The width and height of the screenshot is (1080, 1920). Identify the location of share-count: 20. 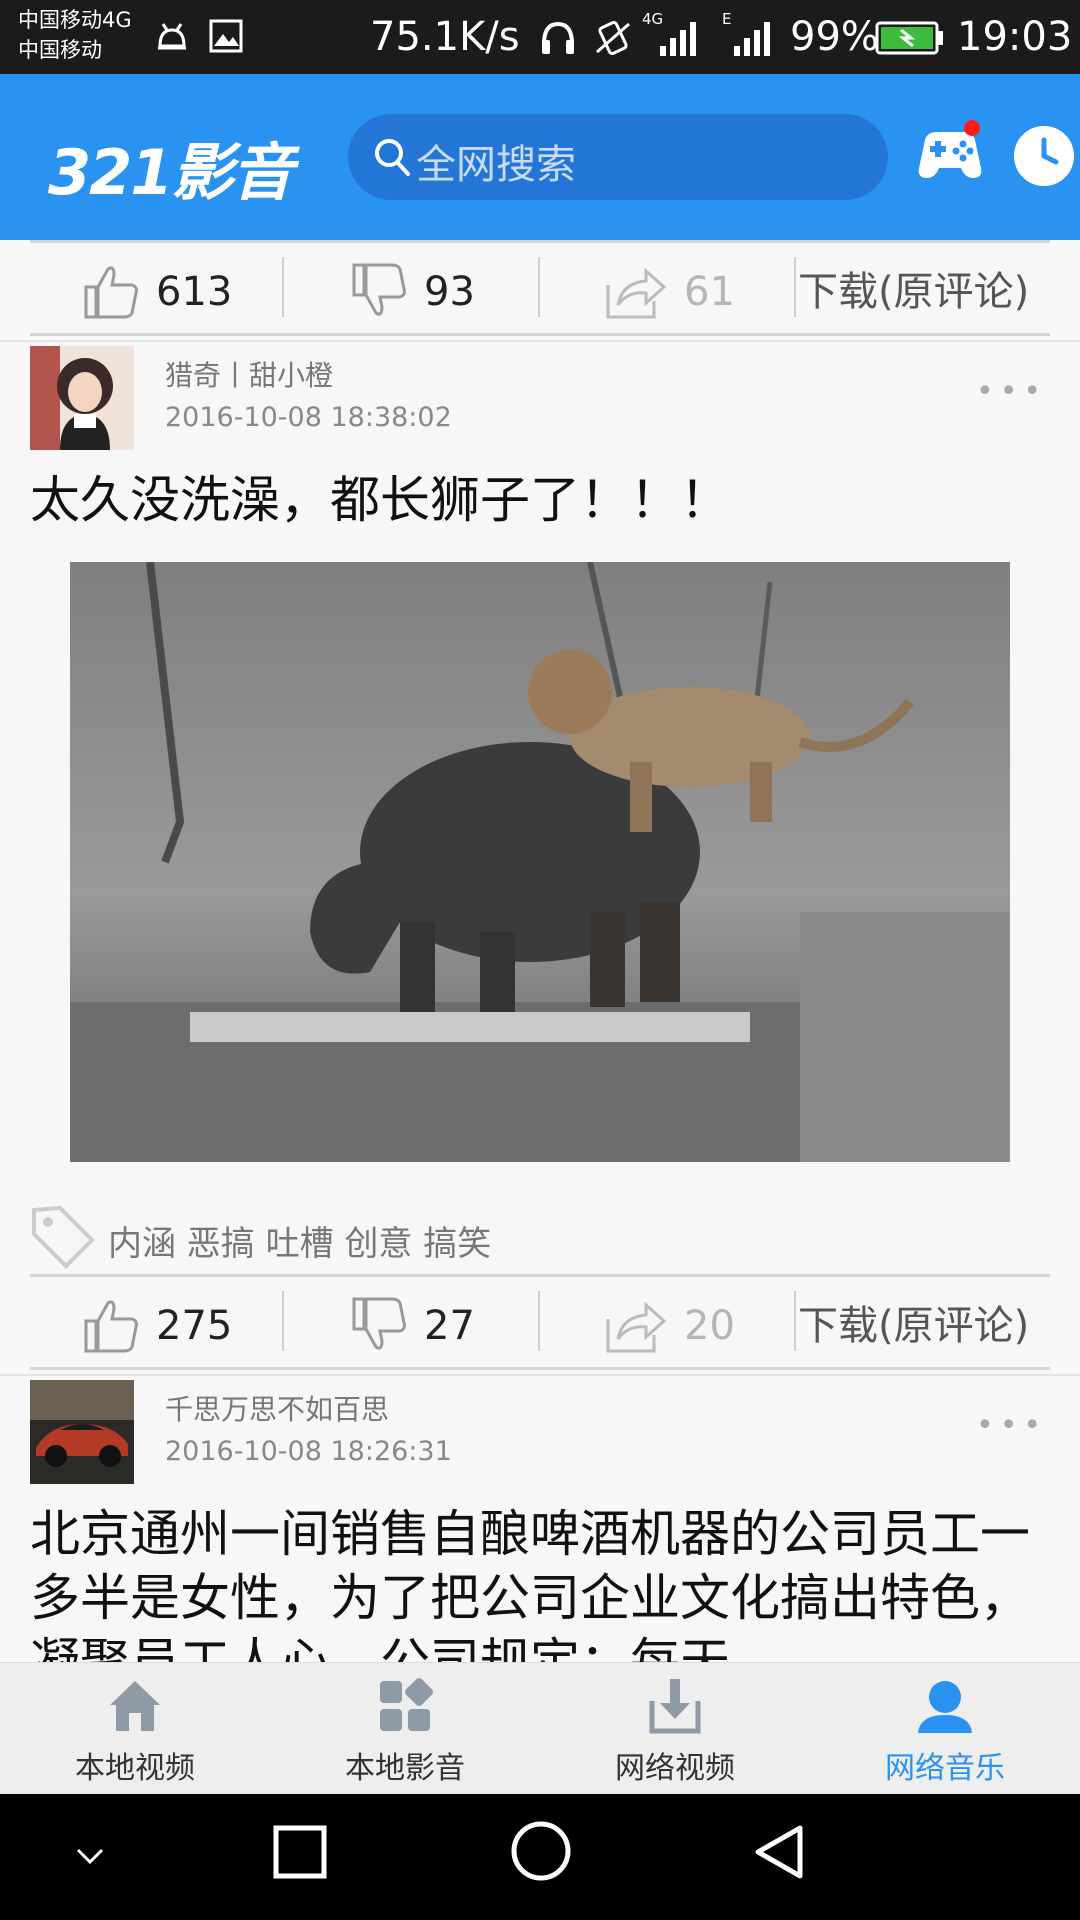
(709, 1326).